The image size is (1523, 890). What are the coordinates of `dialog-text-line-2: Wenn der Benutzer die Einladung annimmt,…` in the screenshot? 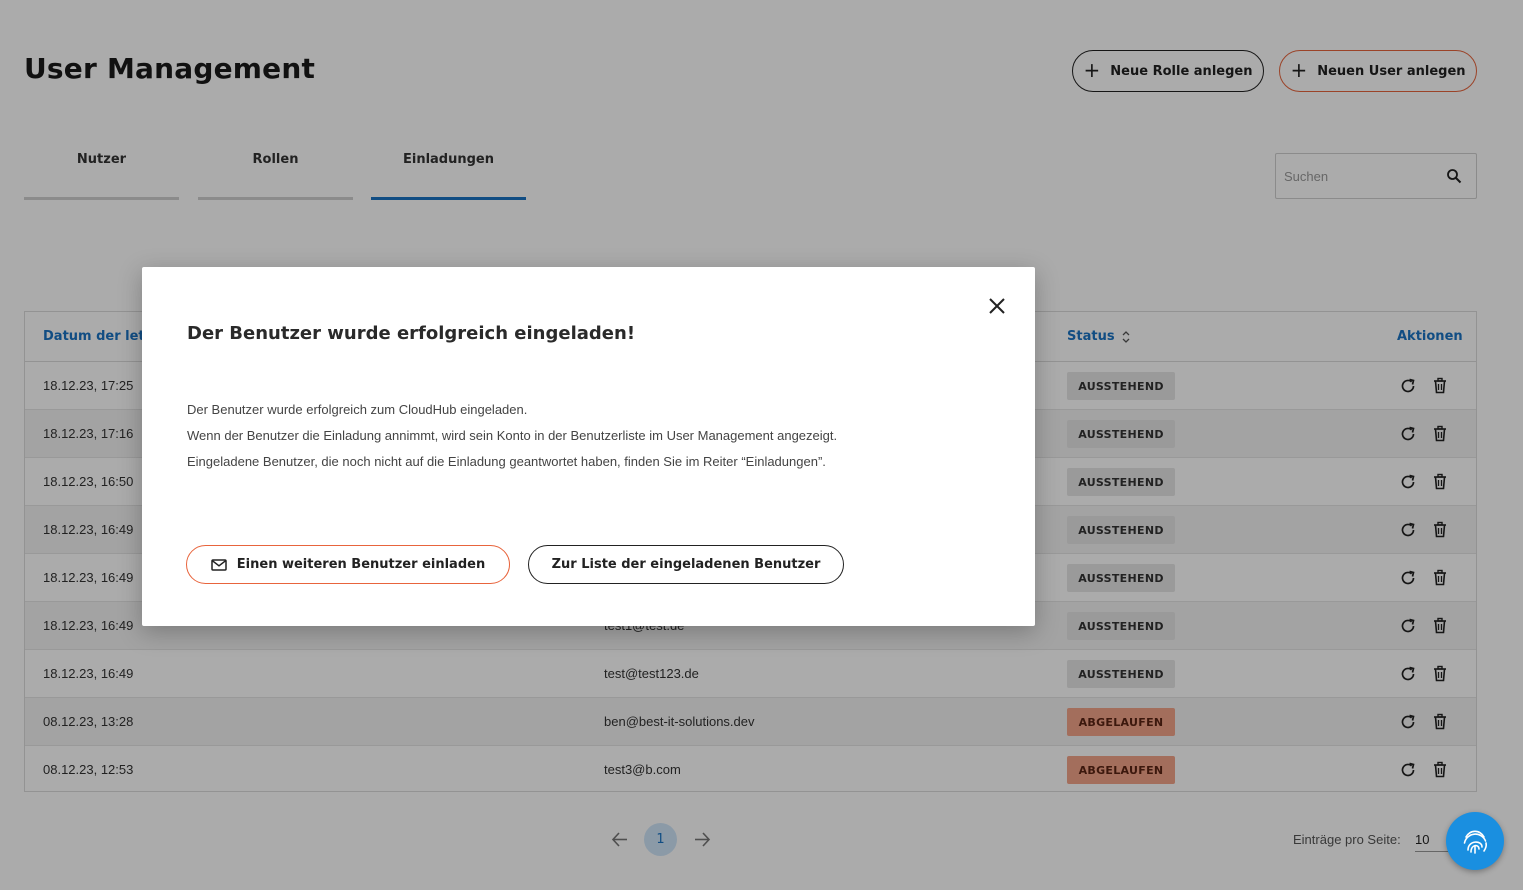 It's located at (512, 435).